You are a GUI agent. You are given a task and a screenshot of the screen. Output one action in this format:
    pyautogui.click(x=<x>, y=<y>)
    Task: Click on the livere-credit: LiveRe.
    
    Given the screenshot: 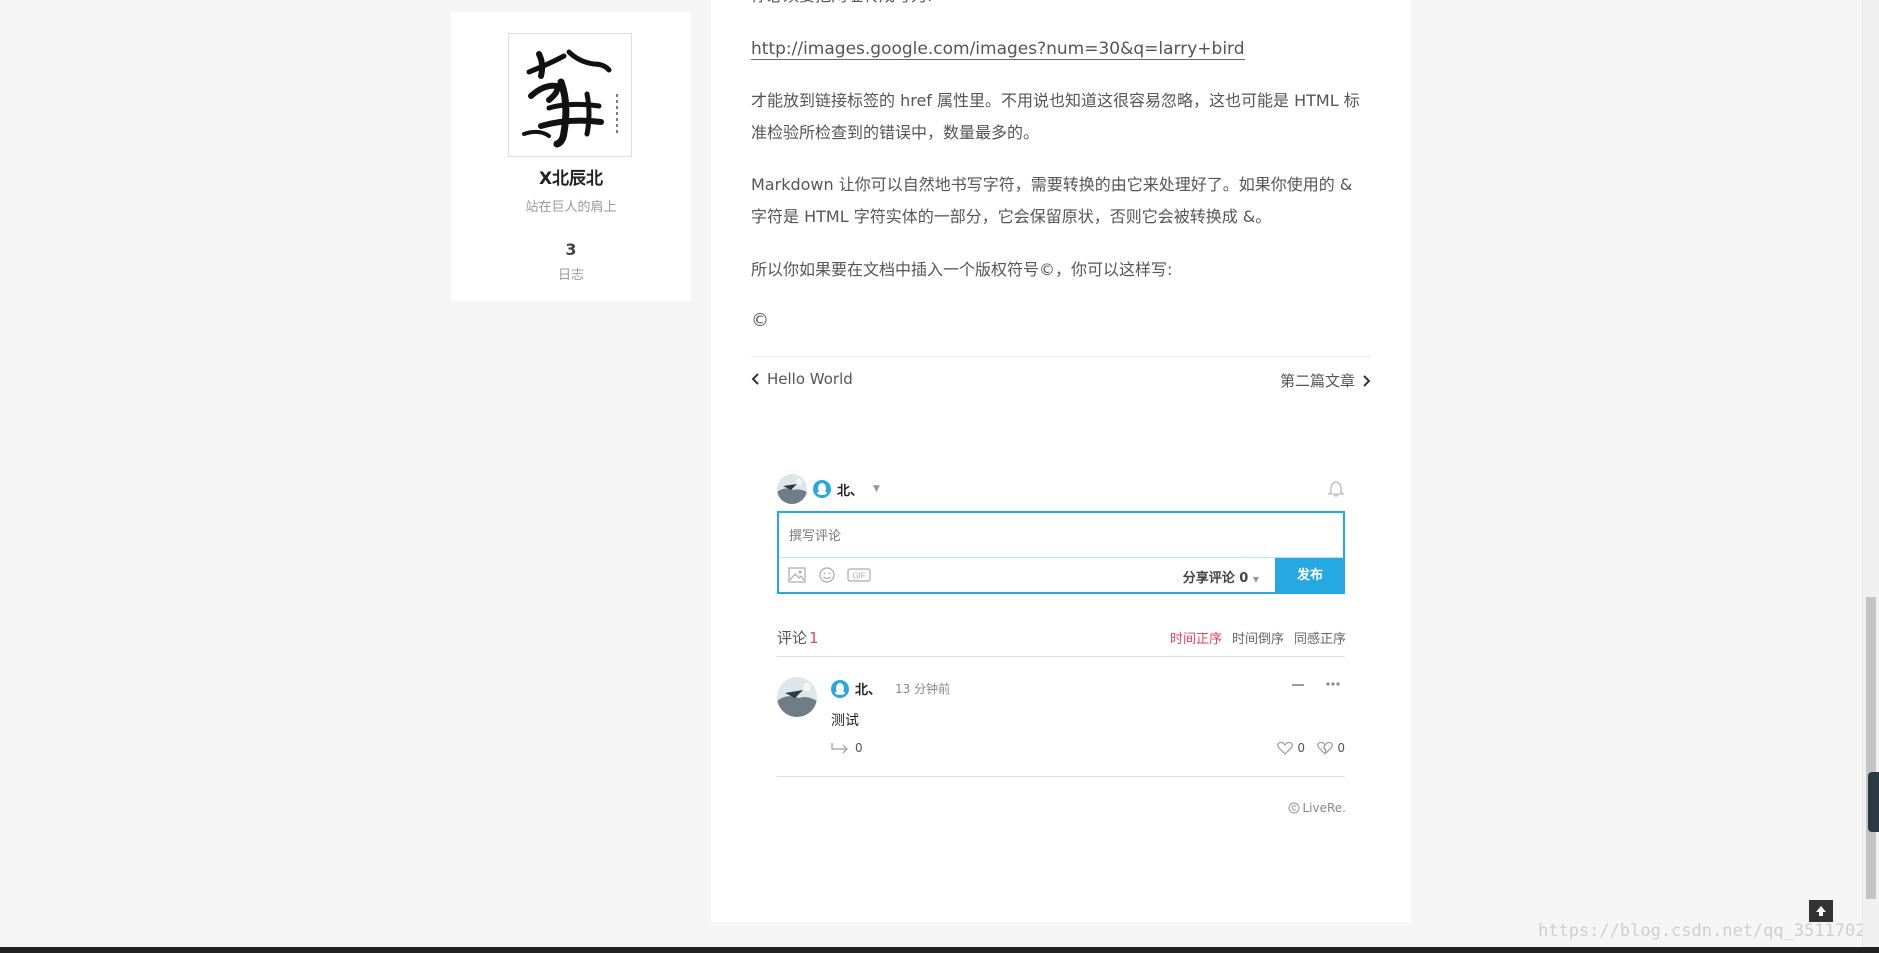 What is the action you would take?
    pyautogui.click(x=1317, y=808)
    